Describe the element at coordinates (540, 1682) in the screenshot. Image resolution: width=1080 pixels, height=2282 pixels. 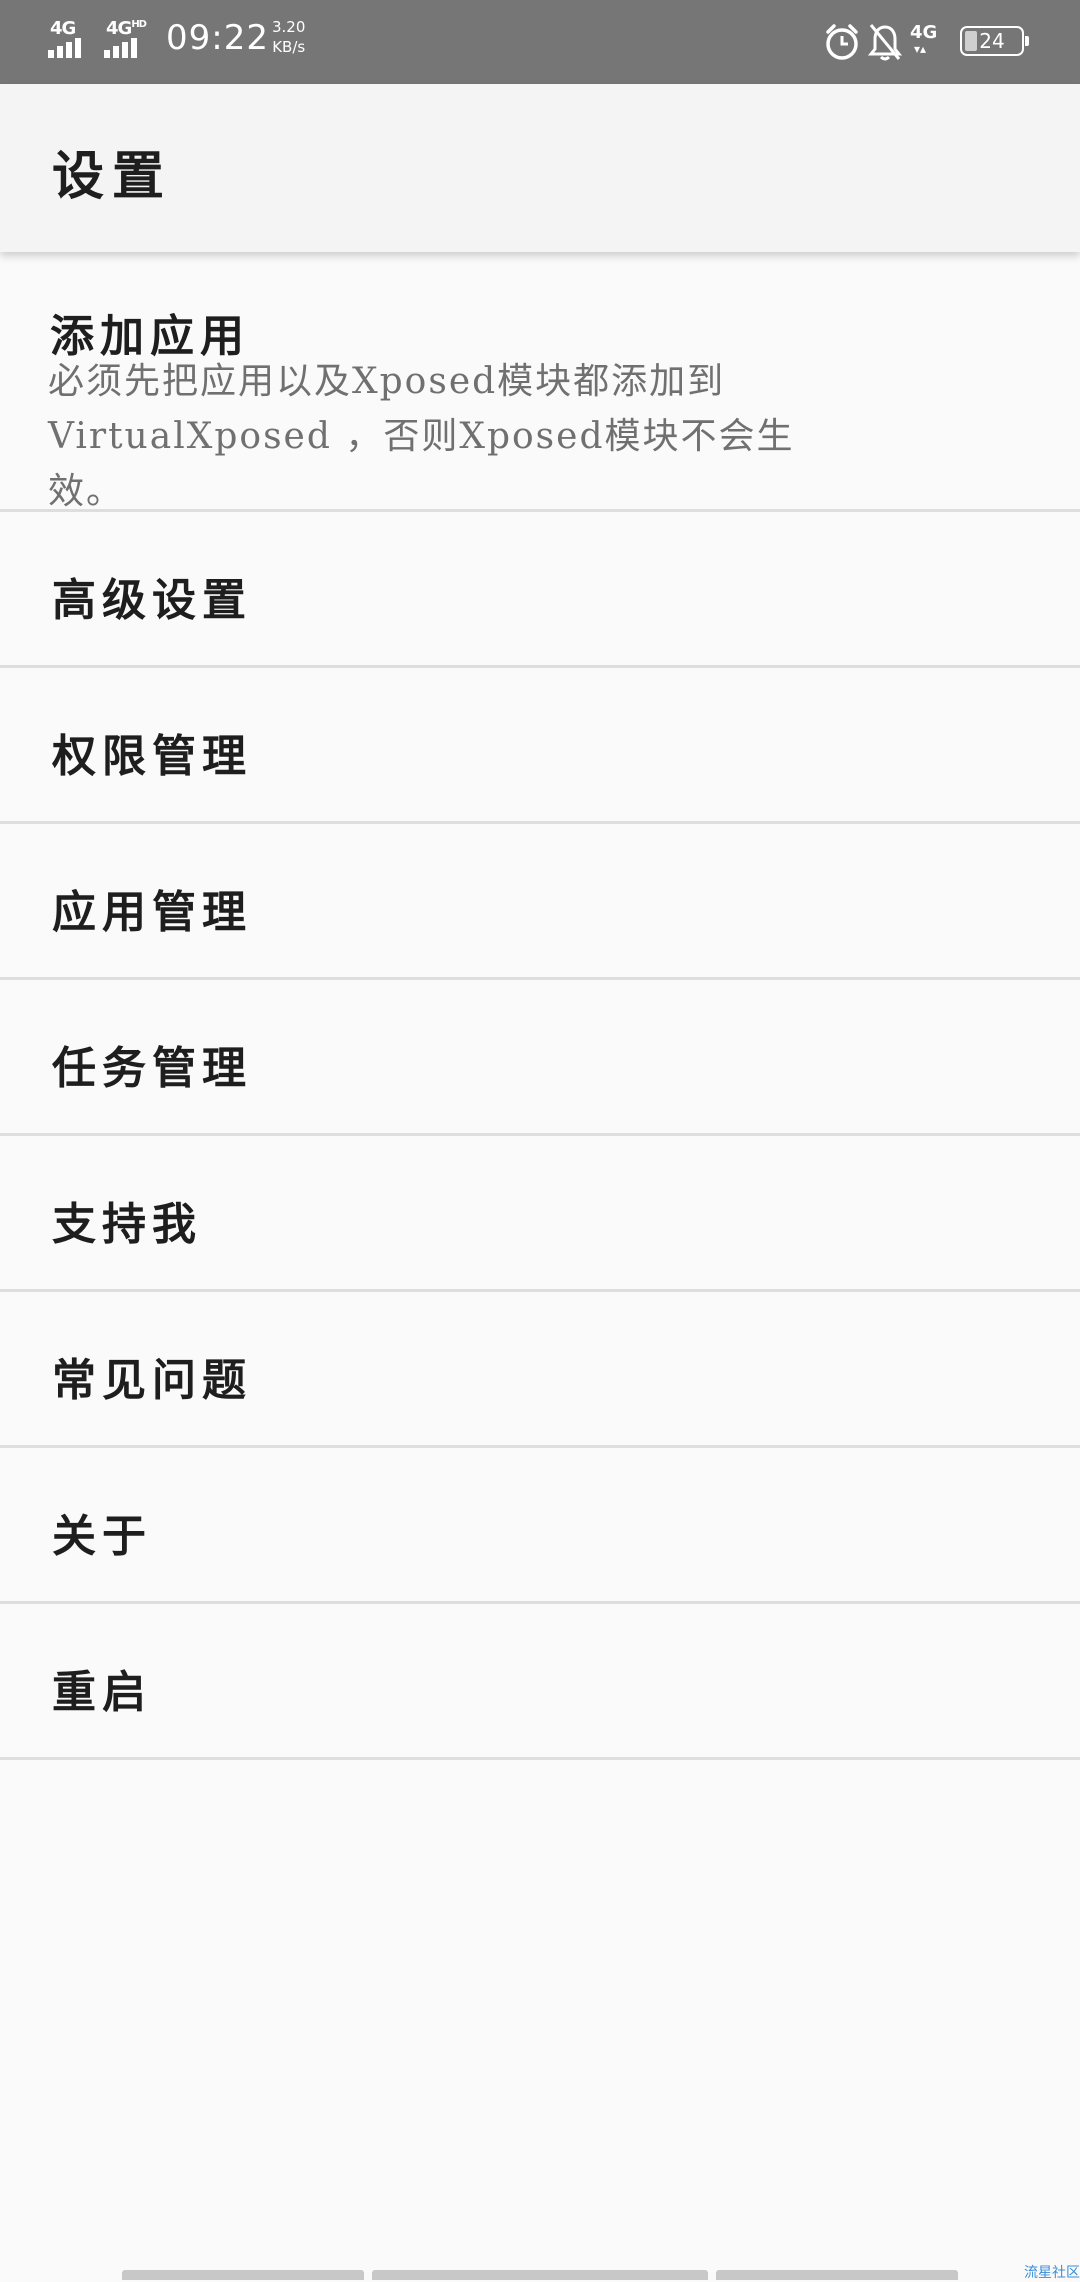
I see `setting-reboot: 重启` at that location.